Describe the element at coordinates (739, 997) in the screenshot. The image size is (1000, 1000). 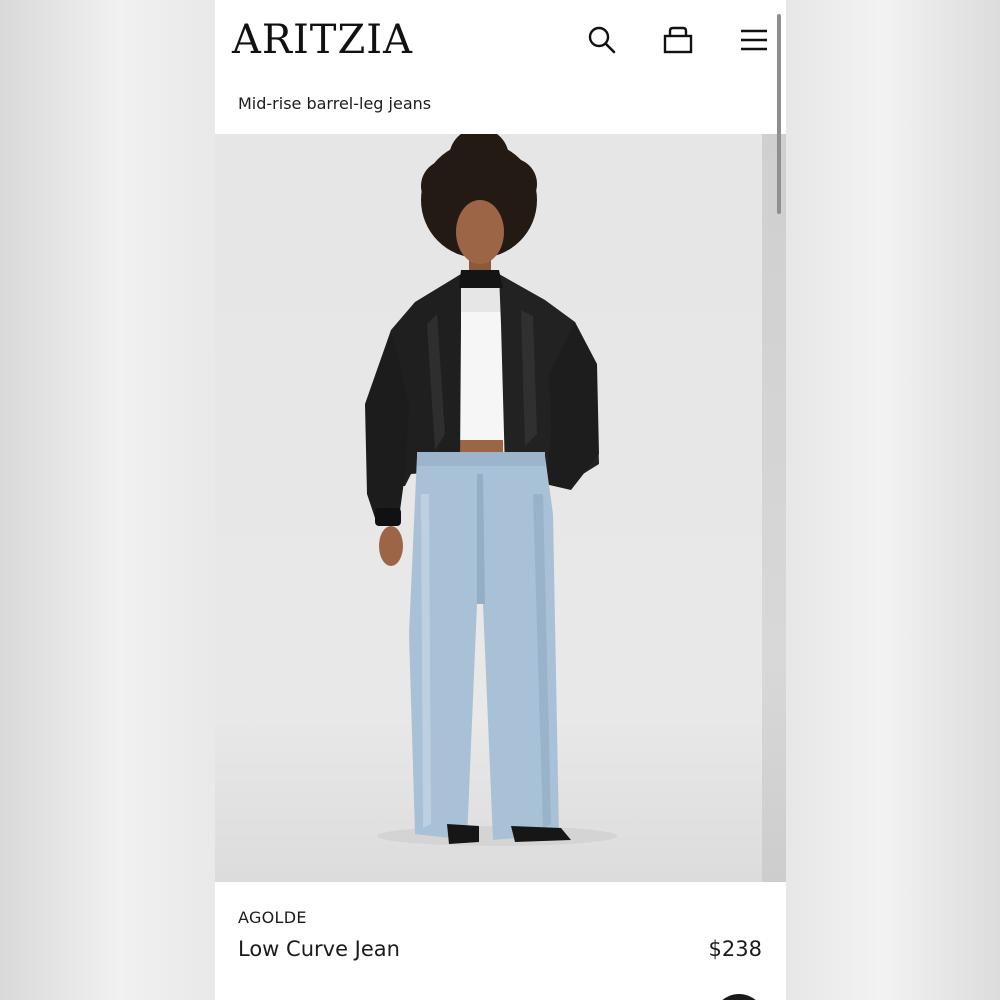
I see `floating-action-button` at that location.